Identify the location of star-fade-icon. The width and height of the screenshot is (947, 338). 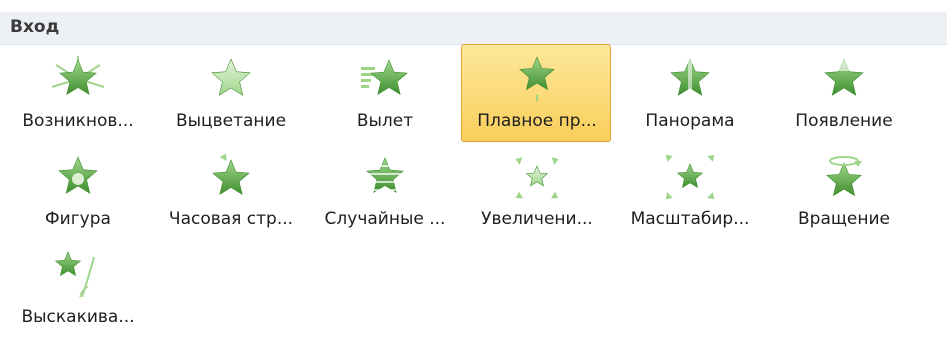
(231, 78).